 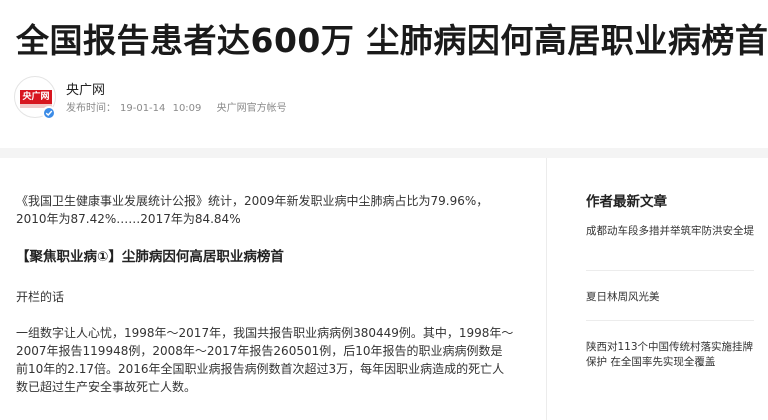 I want to click on author-logo: 央广网, so click(x=36, y=97).